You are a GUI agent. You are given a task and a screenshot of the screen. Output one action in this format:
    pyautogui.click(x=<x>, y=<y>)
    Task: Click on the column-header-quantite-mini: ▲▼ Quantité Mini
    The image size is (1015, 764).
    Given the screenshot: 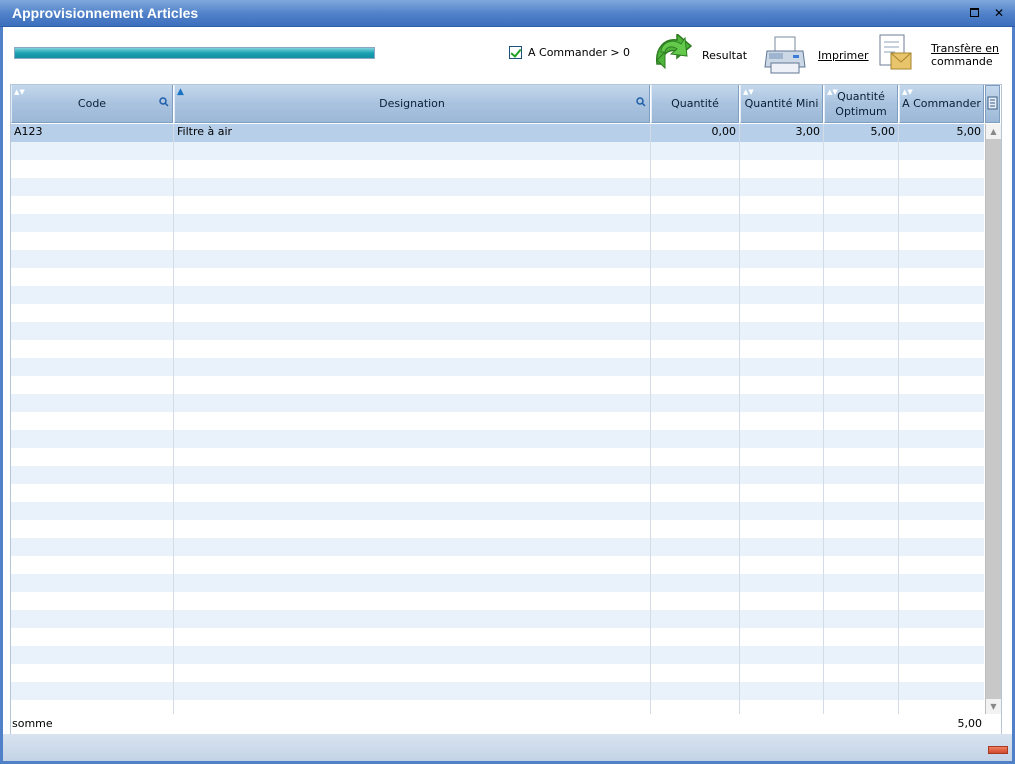 What is the action you would take?
    pyautogui.click(x=781, y=104)
    